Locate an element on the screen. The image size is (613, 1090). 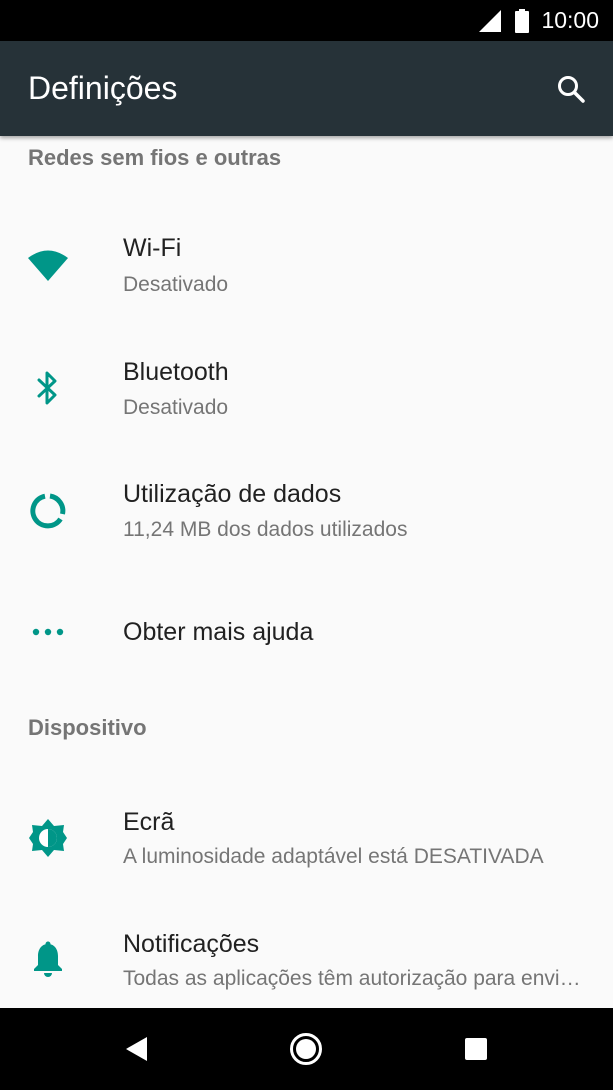
bluetooth-icon is located at coordinates (48, 388).